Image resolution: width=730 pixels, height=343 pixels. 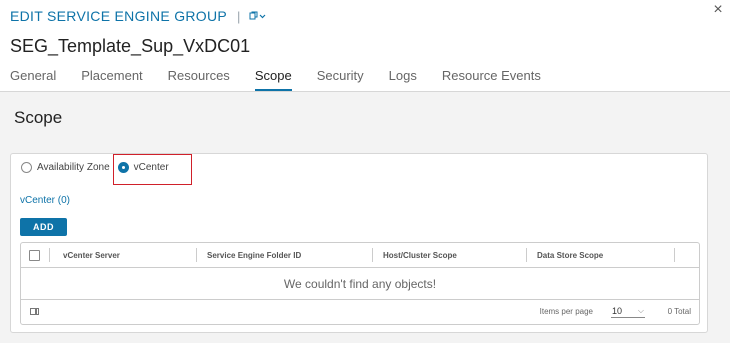 I want to click on tab-placement: Placement, so click(x=111, y=79).